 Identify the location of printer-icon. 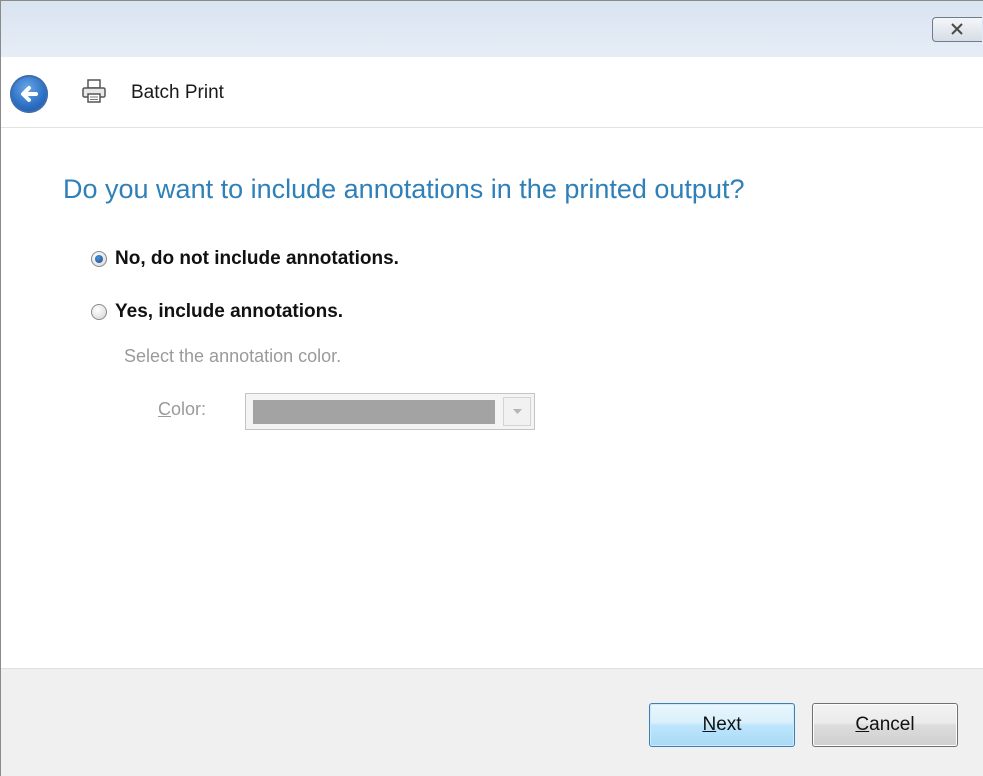
(94, 91).